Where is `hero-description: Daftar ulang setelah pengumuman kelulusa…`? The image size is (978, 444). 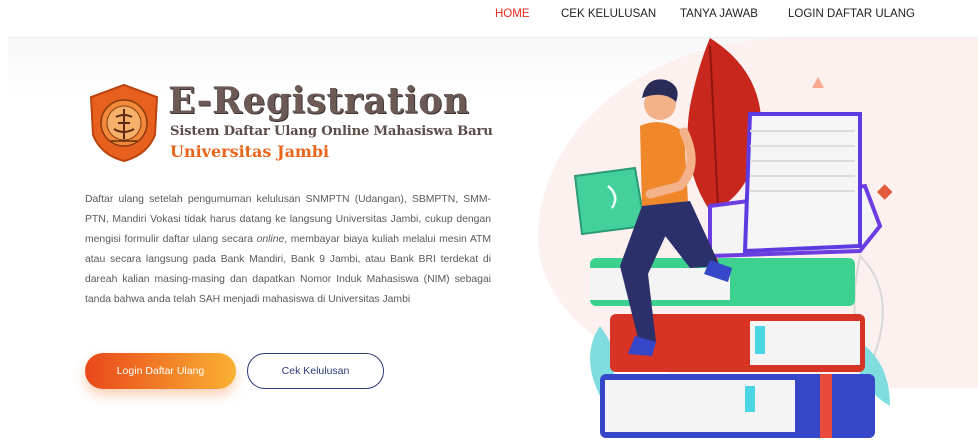
hero-description: Daftar ulang setelah pengumuman kelulusa… is located at coordinates (288, 250).